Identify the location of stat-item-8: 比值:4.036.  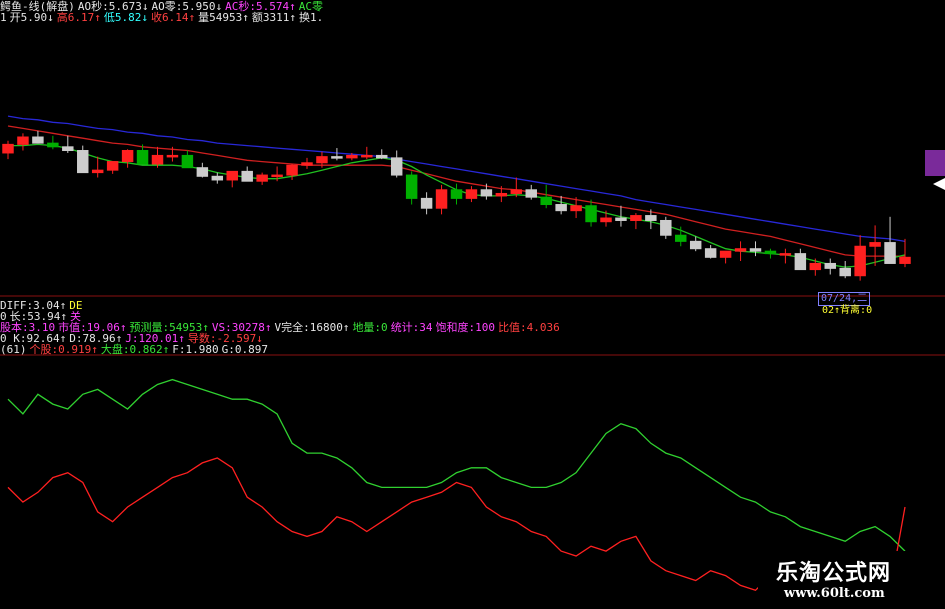
(529, 327).